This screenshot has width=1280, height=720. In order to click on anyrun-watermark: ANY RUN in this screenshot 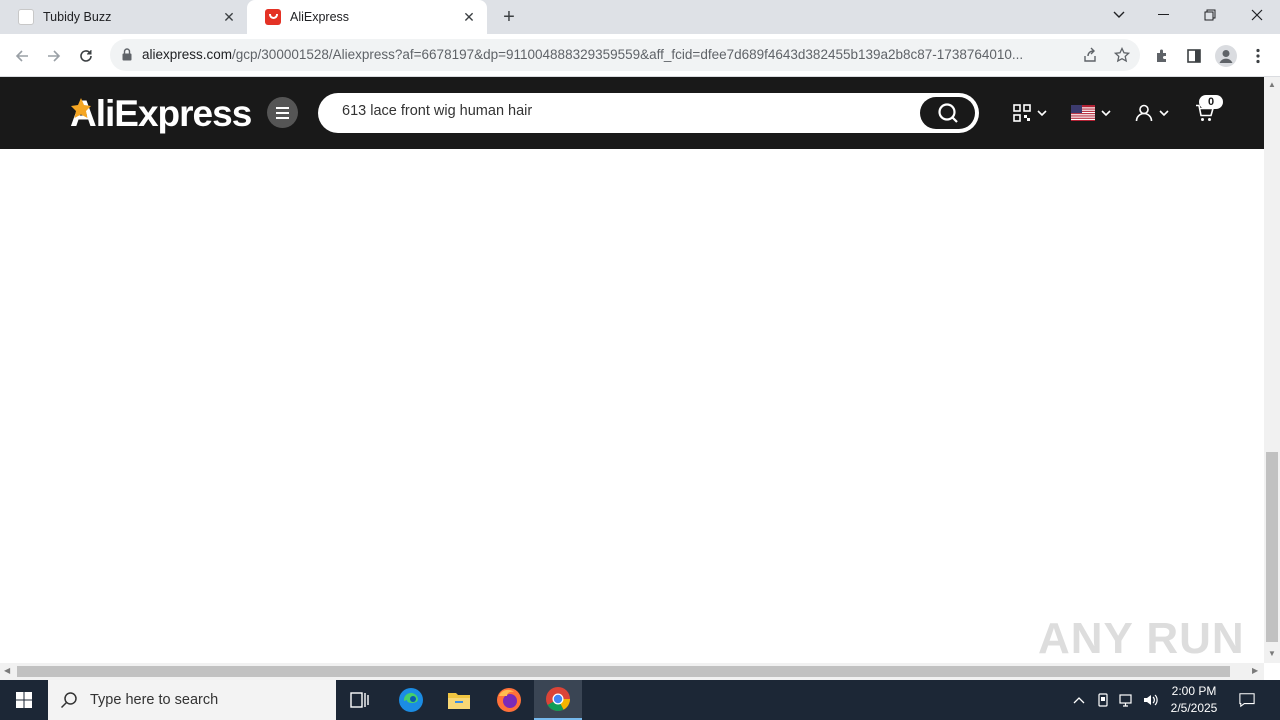, I will do `click(1141, 638)`.